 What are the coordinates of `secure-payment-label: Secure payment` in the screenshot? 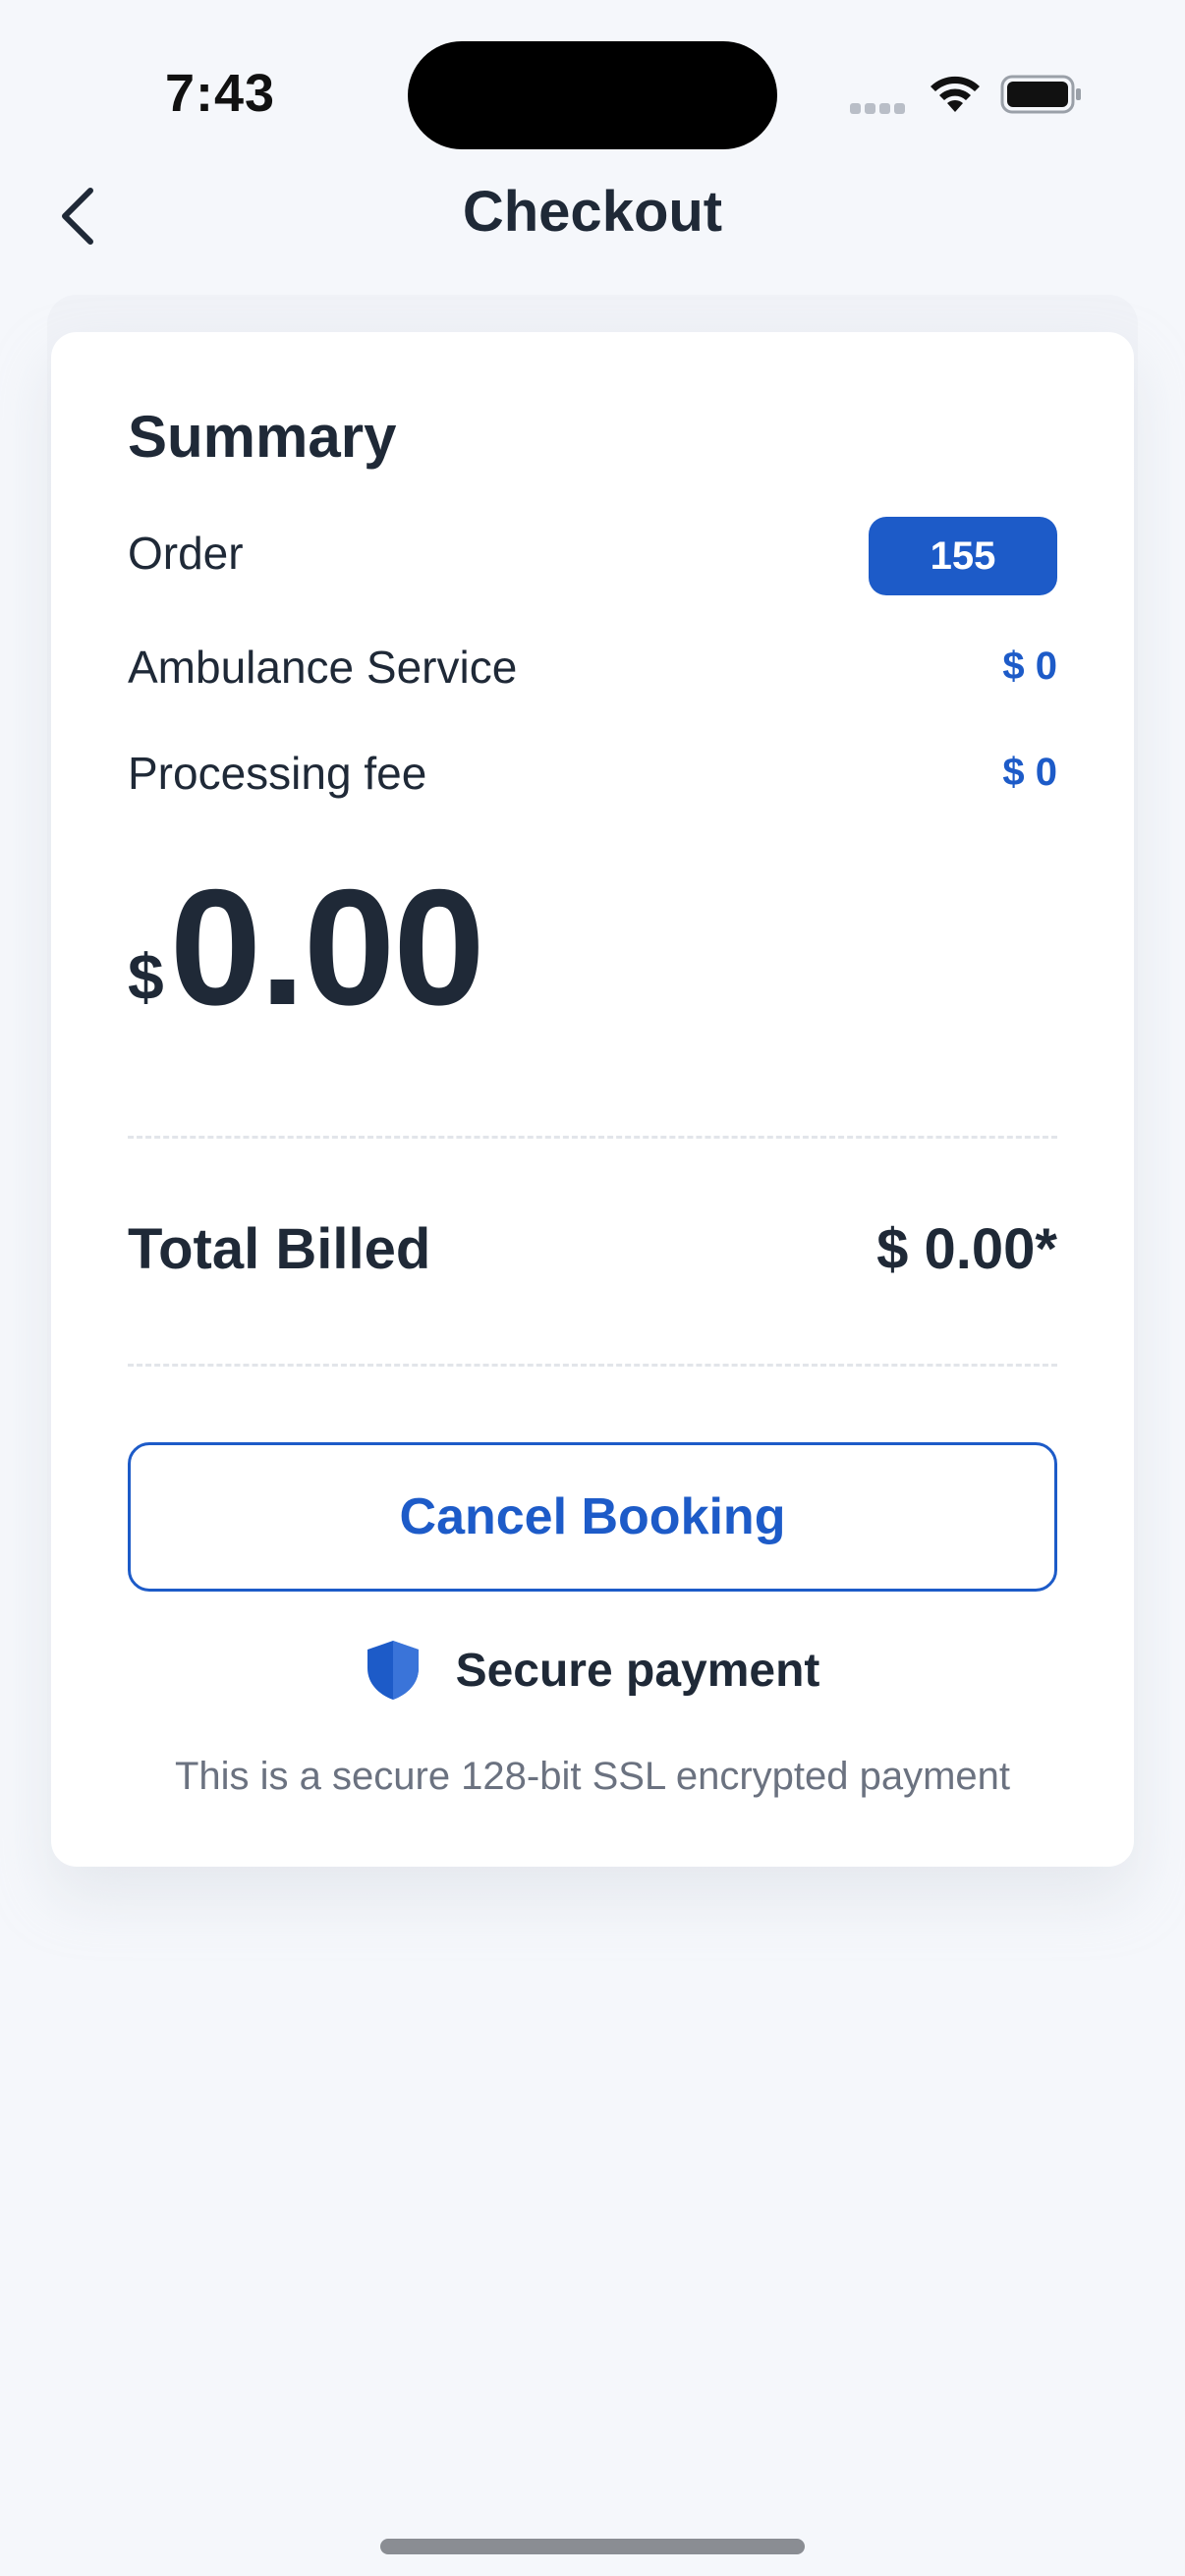 It's located at (637, 1670).